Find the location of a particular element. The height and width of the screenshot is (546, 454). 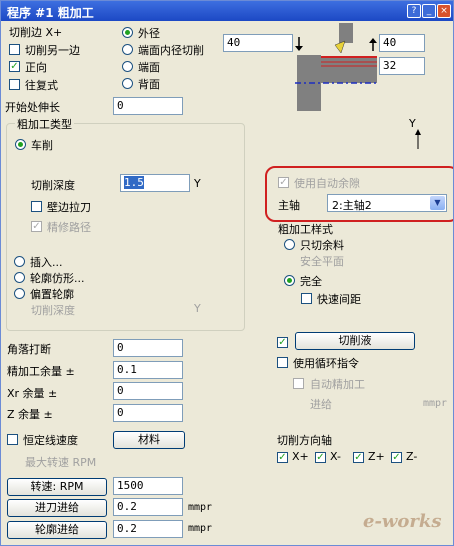

chevron-down-icon: ▼ is located at coordinates (437, 203).